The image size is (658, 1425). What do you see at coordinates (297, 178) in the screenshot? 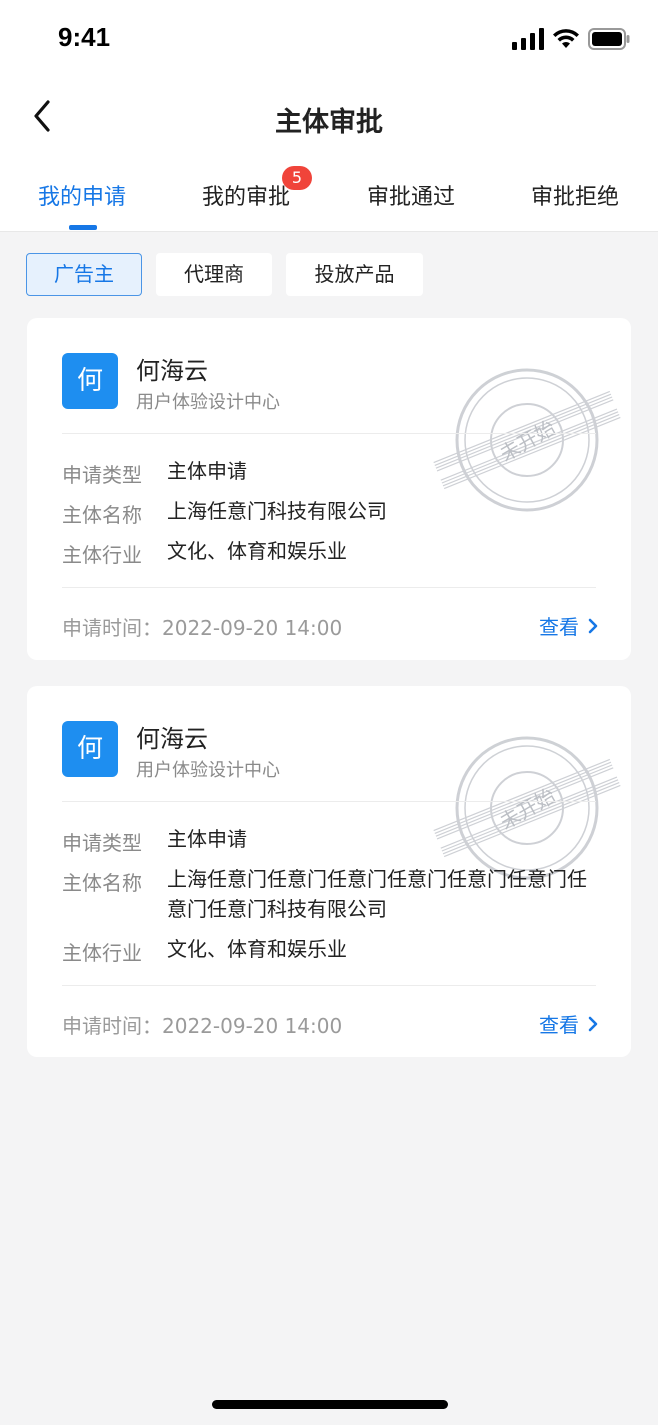
I see `notification-badge: 5` at bounding box center [297, 178].